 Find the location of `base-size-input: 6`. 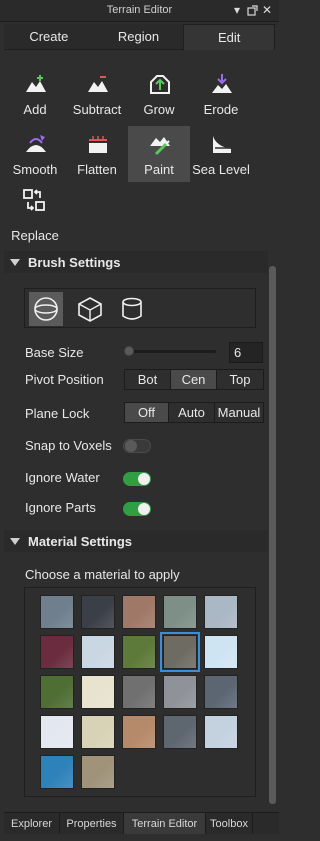

base-size-input: 6 is located at coordinates (246, 352).